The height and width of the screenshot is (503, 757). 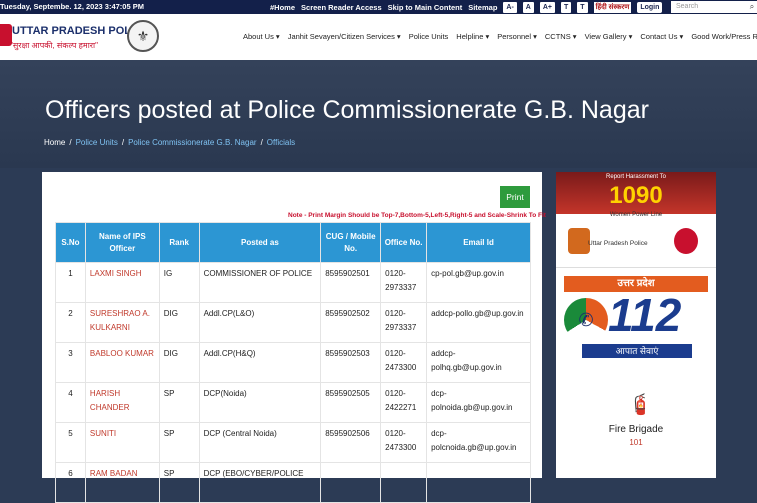 What do you see at coordinates (510, 7) in the screenshot?
I see `font-decrease-button: A-` at bounding box center [510, 7].